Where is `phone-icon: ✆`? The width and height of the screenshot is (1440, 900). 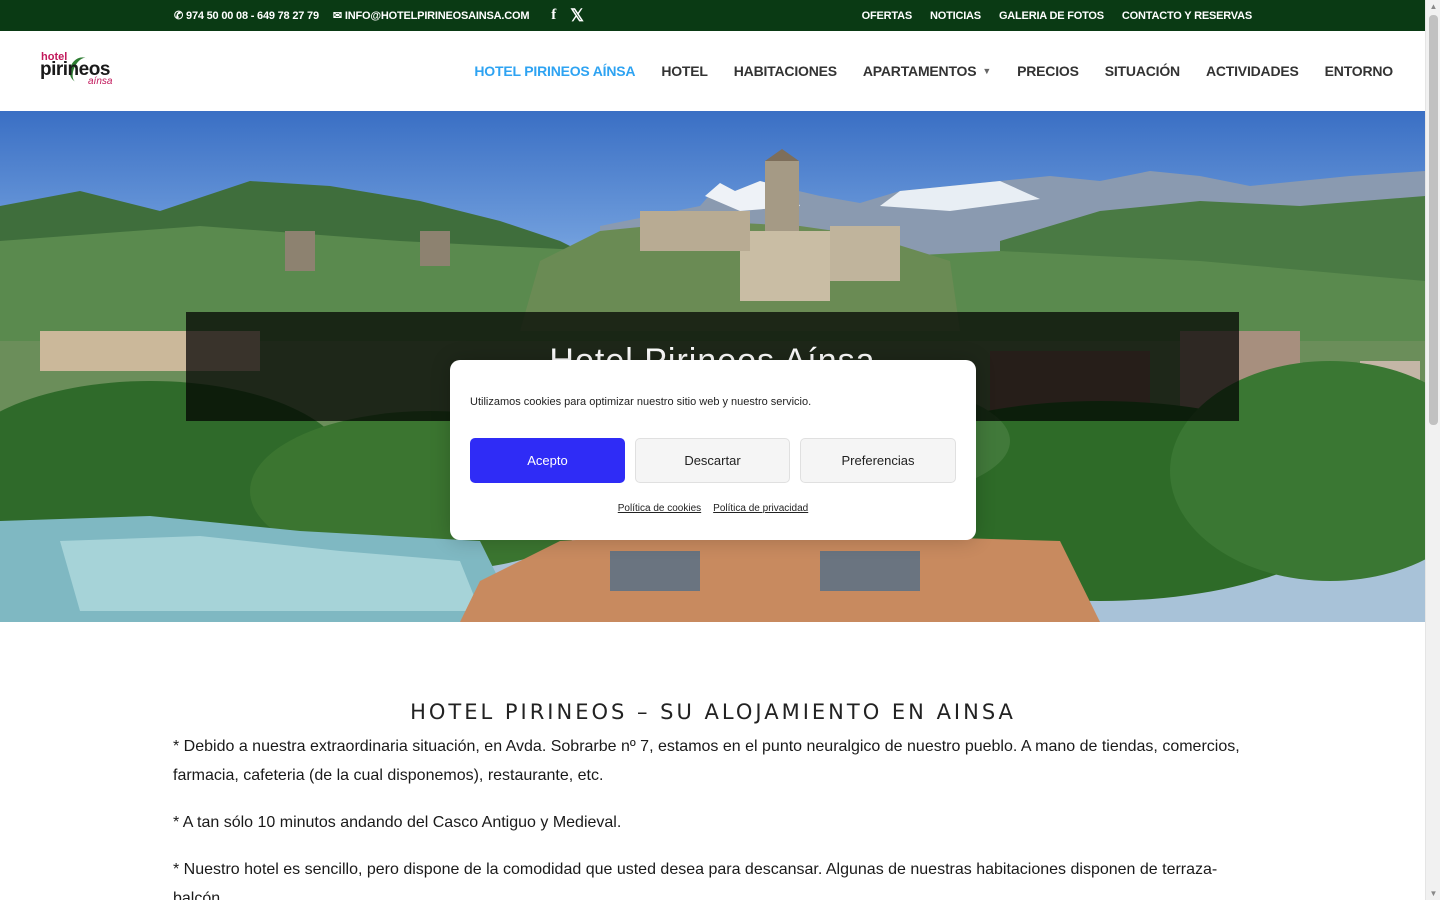
phone-icon: ✆ is located at coordinates (179, 16).